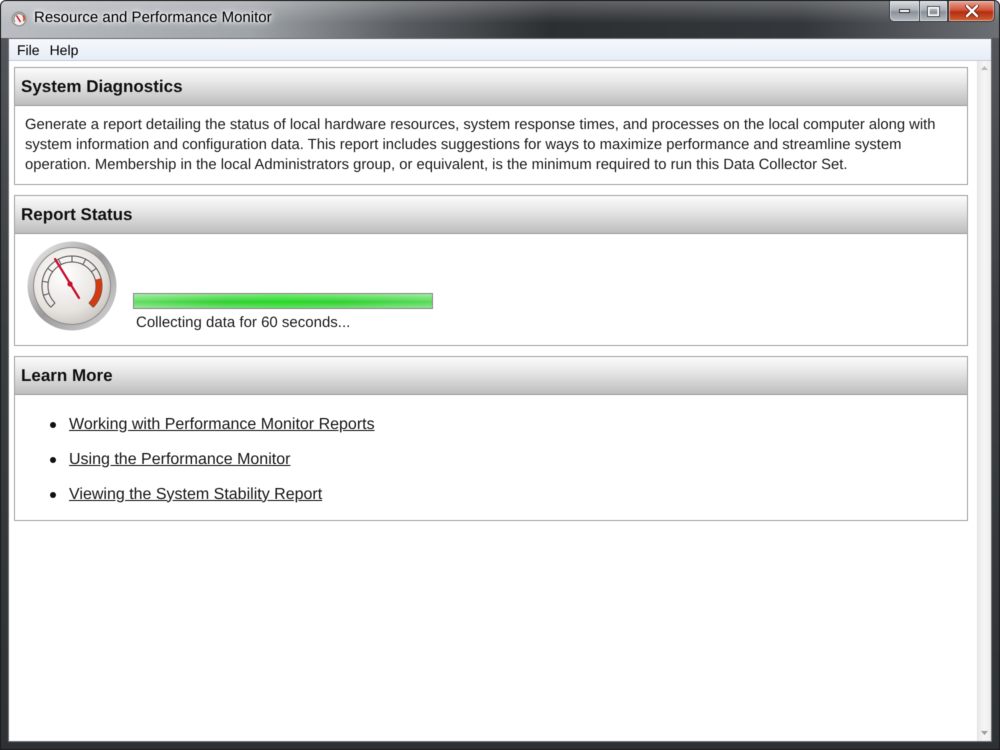  What do you see at coordinates (72, 286) in the screenshot?
I see `gauge-icon` at bounding box center [72, 286].